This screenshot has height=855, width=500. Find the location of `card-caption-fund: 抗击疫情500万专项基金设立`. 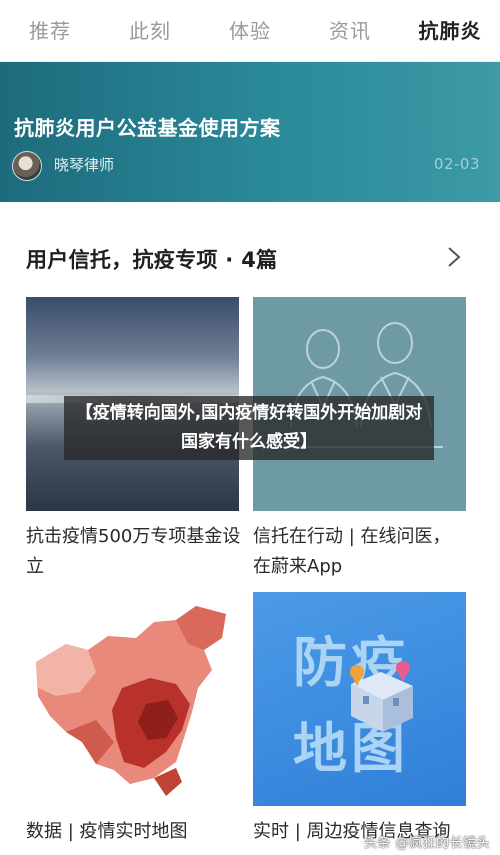

card-caption-fund: 抗击疫情500万专项基金设立 is located at coordinates (133, 552).